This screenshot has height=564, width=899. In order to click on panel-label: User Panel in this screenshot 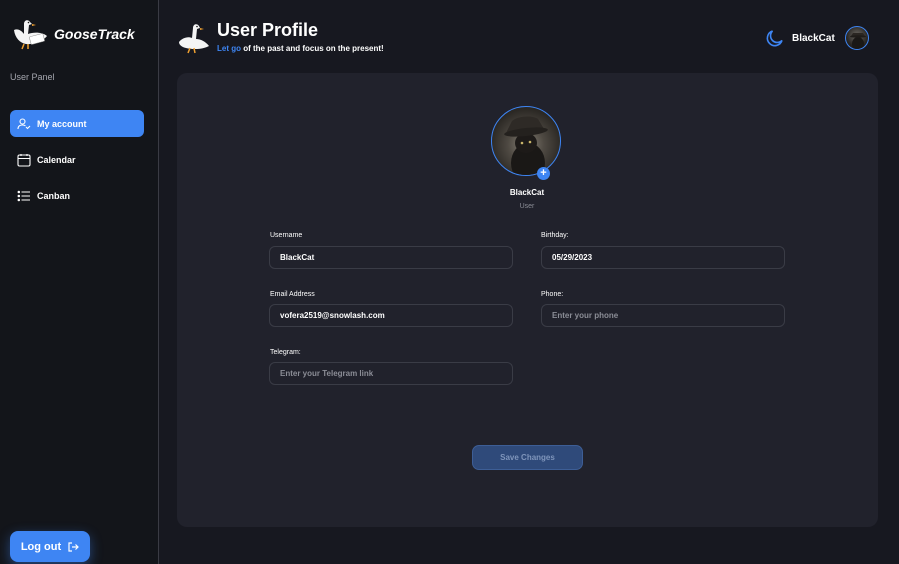, I will do `click(32, 77)`.